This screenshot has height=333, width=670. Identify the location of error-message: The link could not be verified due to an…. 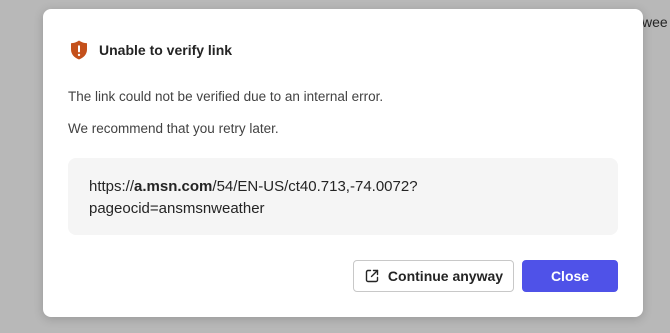
(226, 96).